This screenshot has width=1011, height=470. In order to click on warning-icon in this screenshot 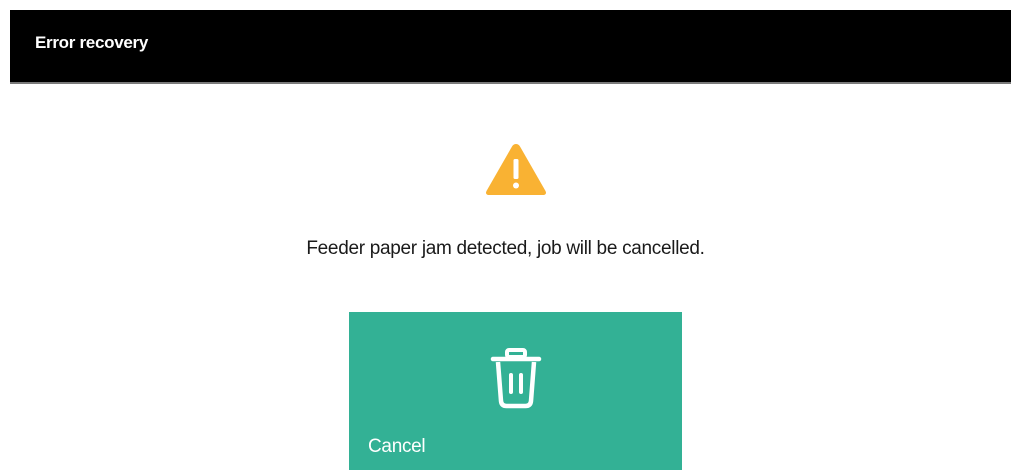, I will do `click(516, 169)`.